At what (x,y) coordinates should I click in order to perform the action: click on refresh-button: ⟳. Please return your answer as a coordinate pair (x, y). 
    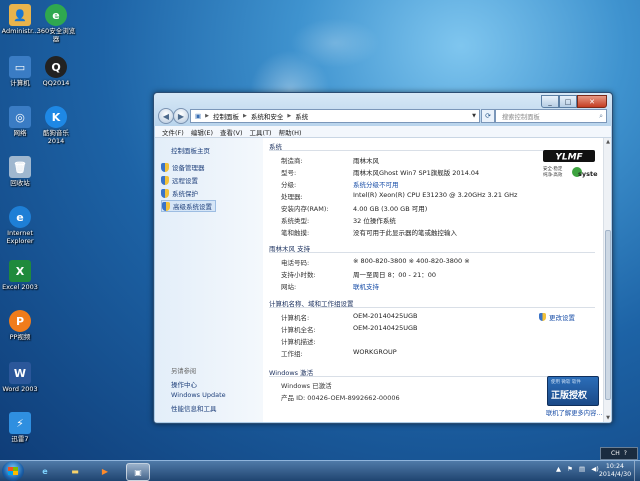
    Looking at the image, I should click on (488, 116).